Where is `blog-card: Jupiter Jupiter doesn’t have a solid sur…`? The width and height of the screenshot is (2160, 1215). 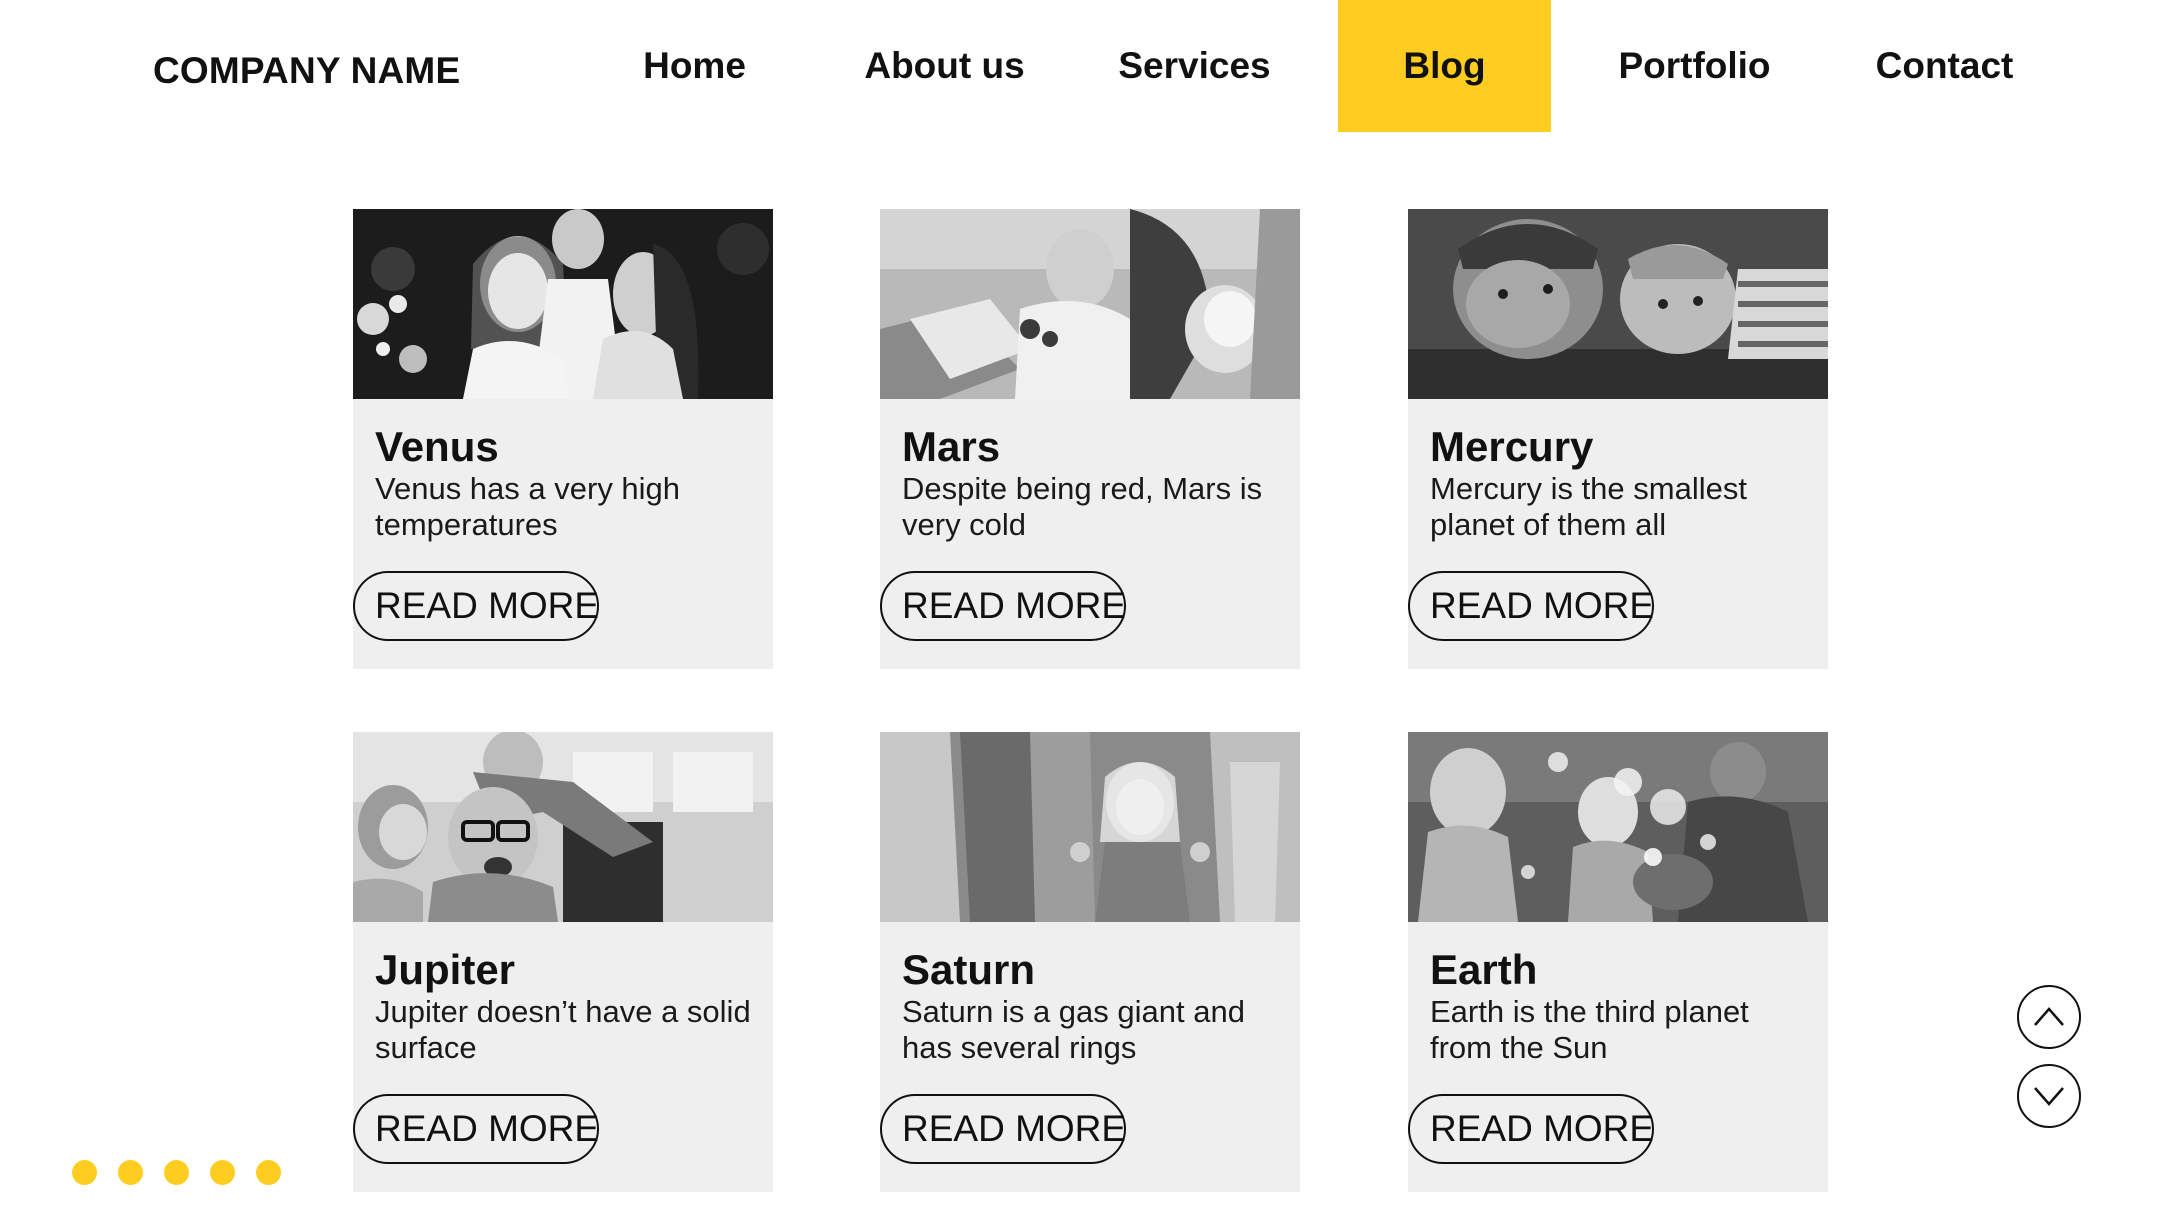 blog-card: Jupiter Jupiter doesn’t have a solid sur… is located at coordinates (563, 962).